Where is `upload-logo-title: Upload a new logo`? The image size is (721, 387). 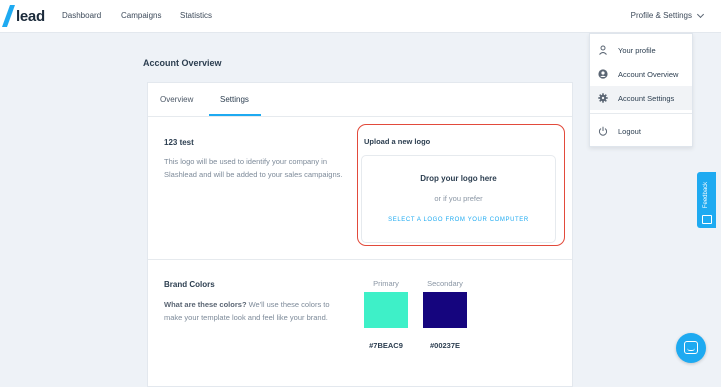
upload-logo-title: Upload a new logo is located at coordinates (397, 141).